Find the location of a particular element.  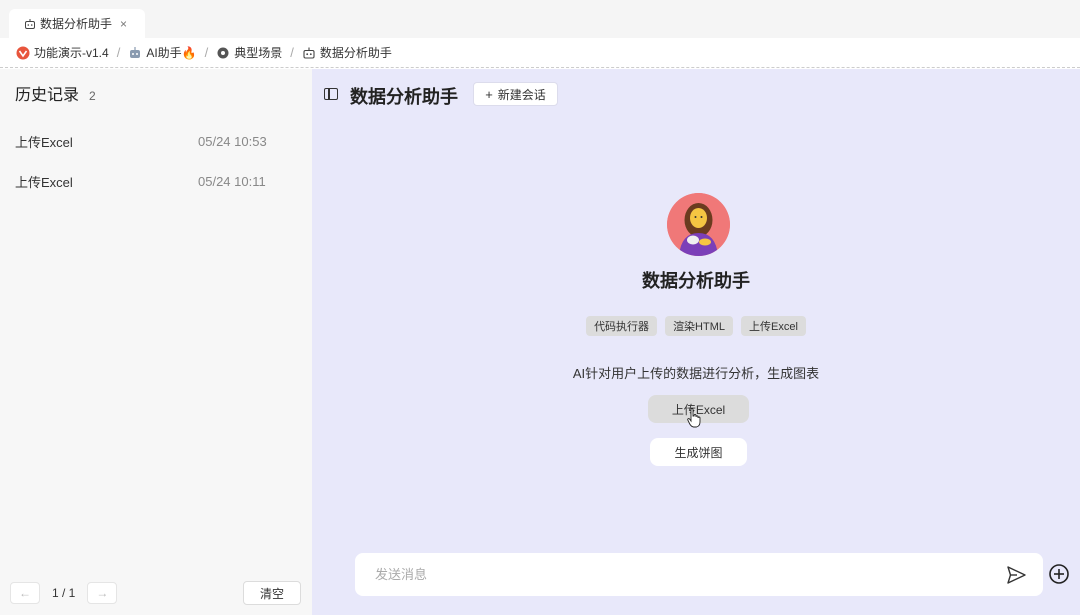

hand-cursor-icon is located at coordinates (694, 418).